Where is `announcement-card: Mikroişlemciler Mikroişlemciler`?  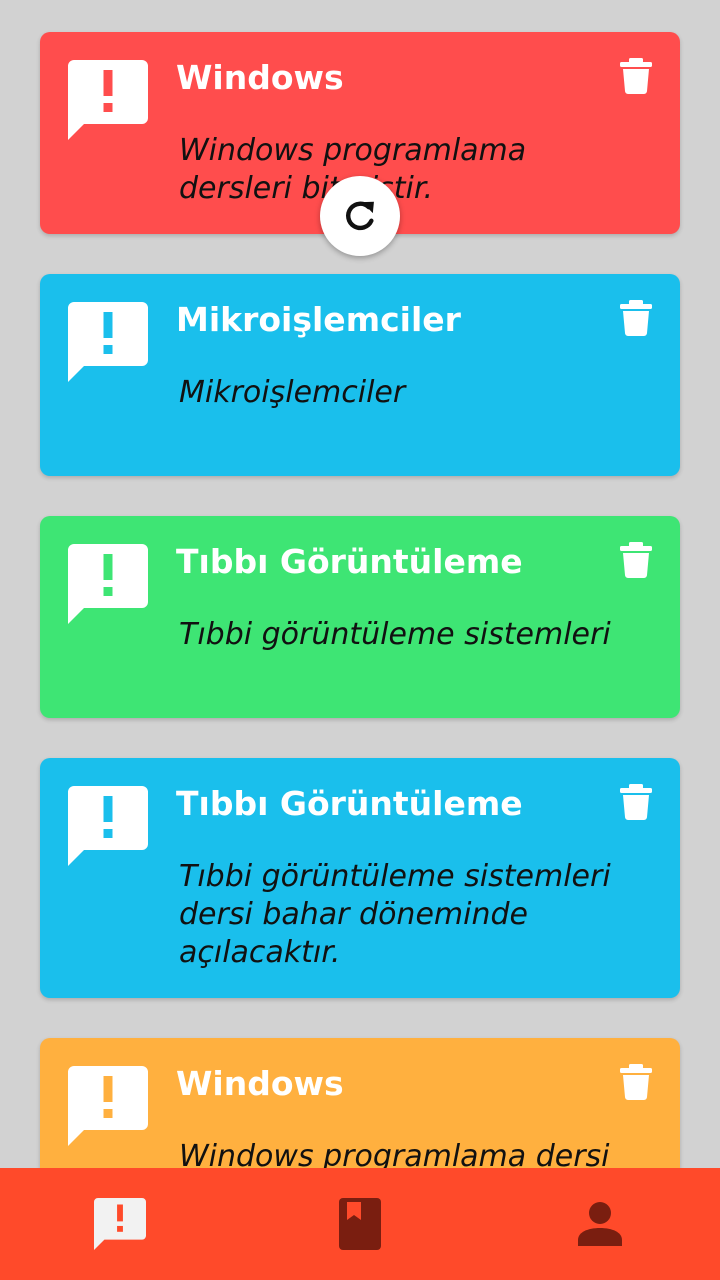 announcement-card: Mikroişlemciler Mikroişlemciler is located at coordinates (360, 375).